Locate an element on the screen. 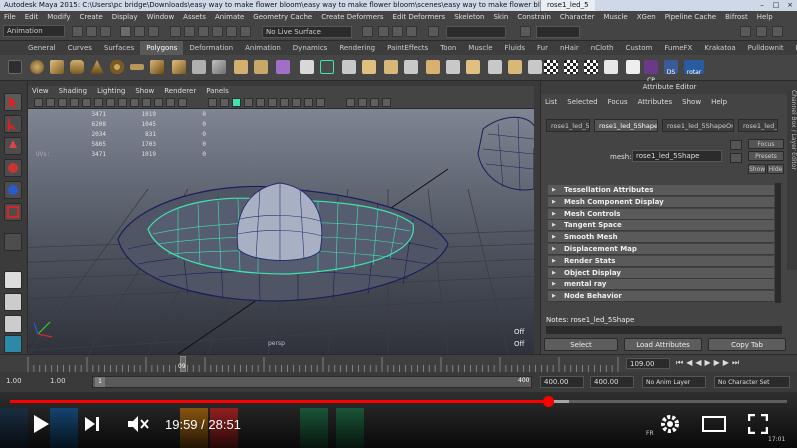 This screenshot has height=448, width=797. channel-box-side-tab: Channel Box / Layer Editor is located at coordinates (792, 180).